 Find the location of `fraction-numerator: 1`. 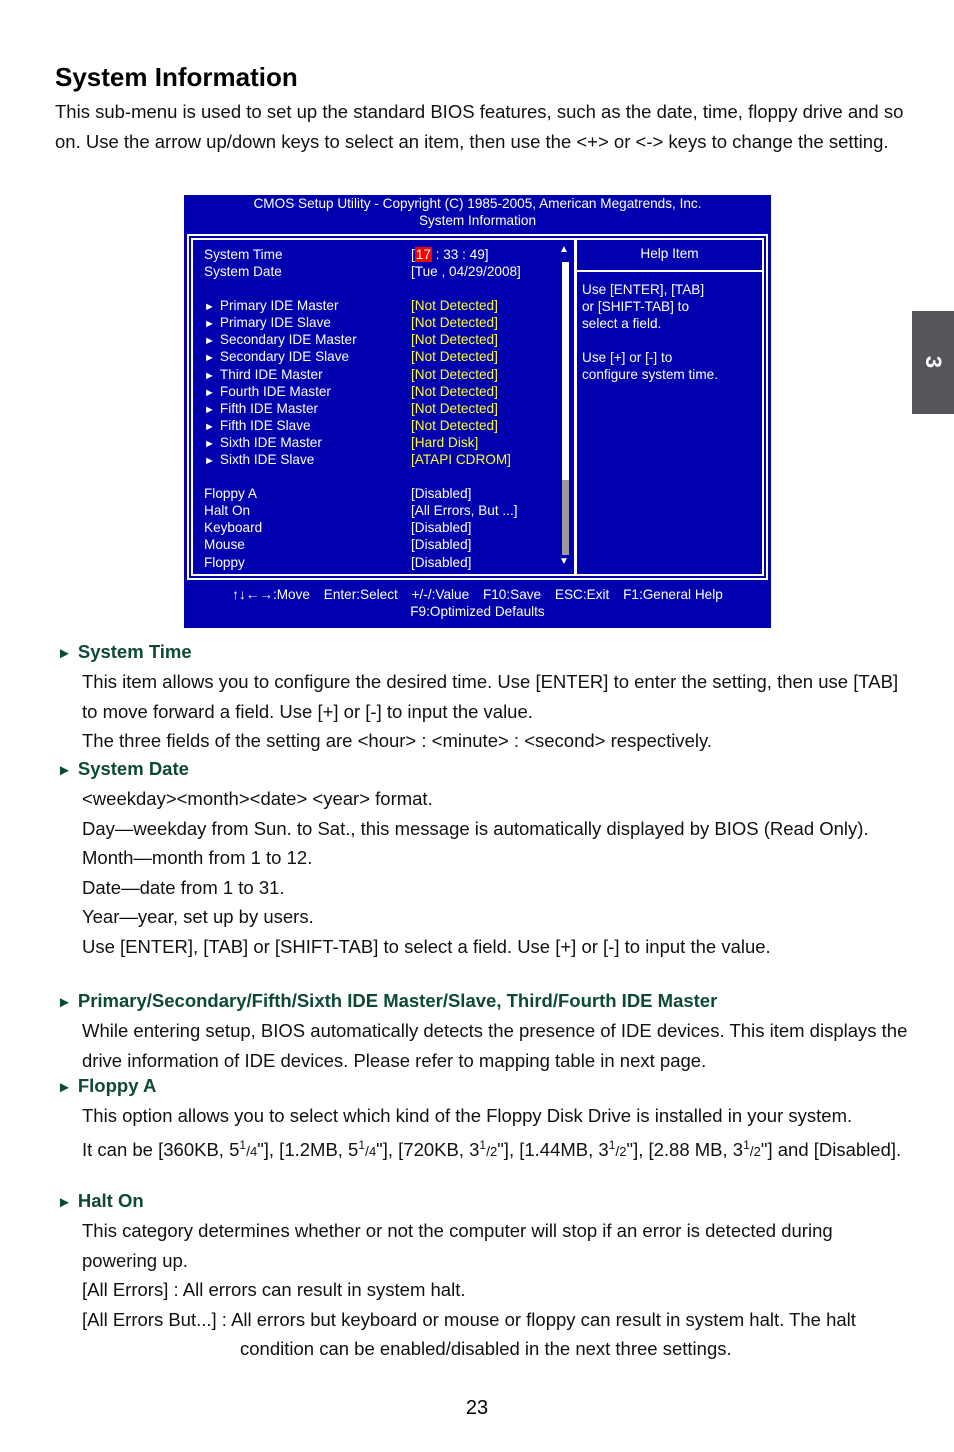

fraction-numerator: 1 is located at coordinates (746, 1144).